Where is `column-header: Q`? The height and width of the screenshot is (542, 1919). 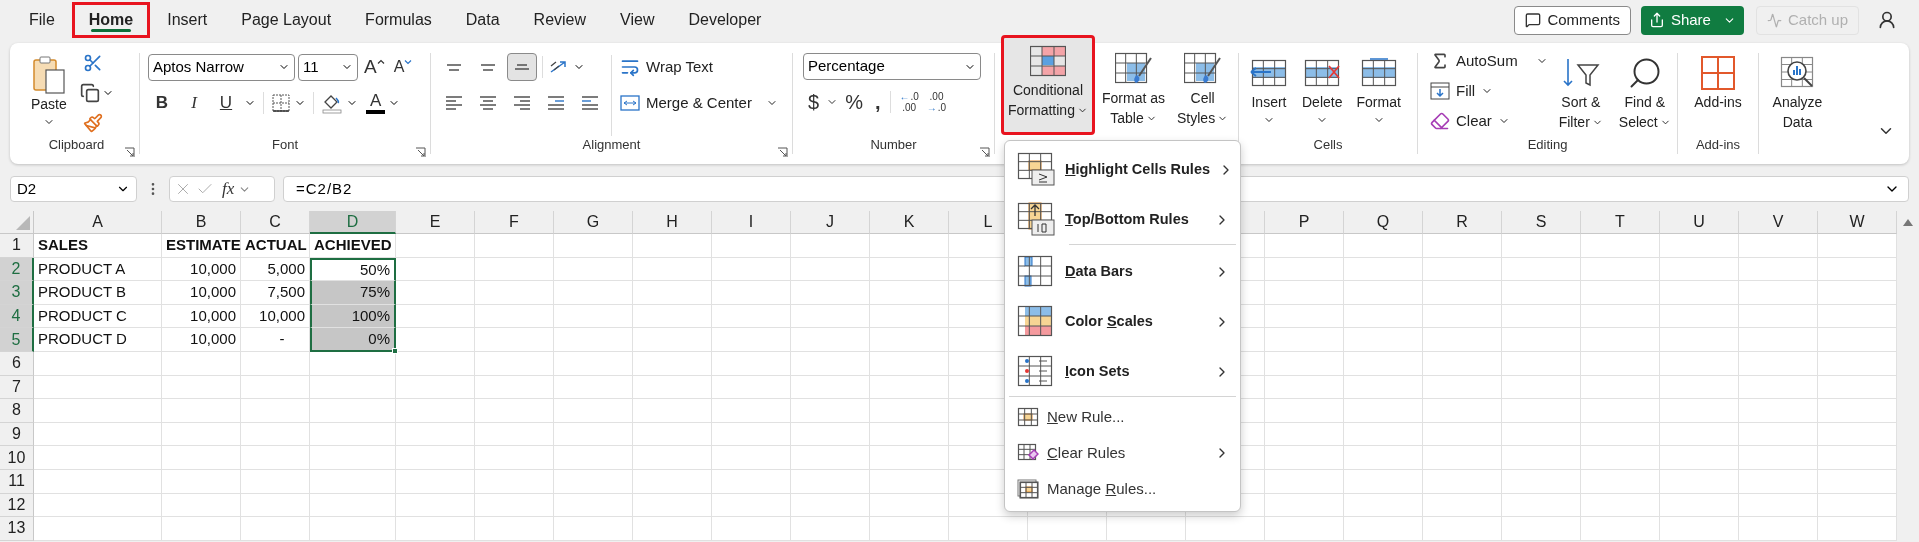 column-header: Q is located at coordinates (1383, 222).